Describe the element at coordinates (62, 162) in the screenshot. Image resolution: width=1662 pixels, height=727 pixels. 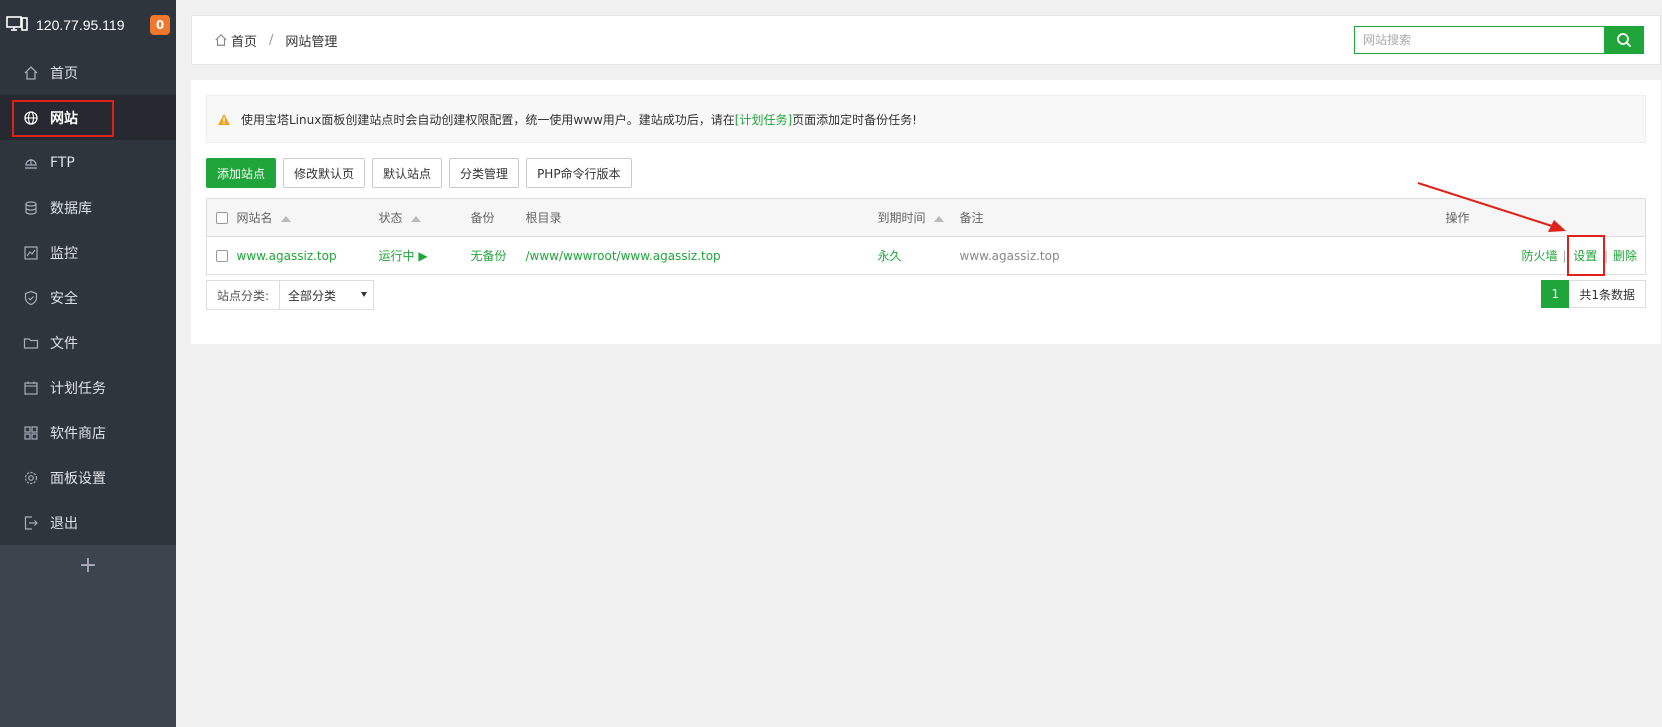
I see `sidebar-item-label: FTP` at that location.